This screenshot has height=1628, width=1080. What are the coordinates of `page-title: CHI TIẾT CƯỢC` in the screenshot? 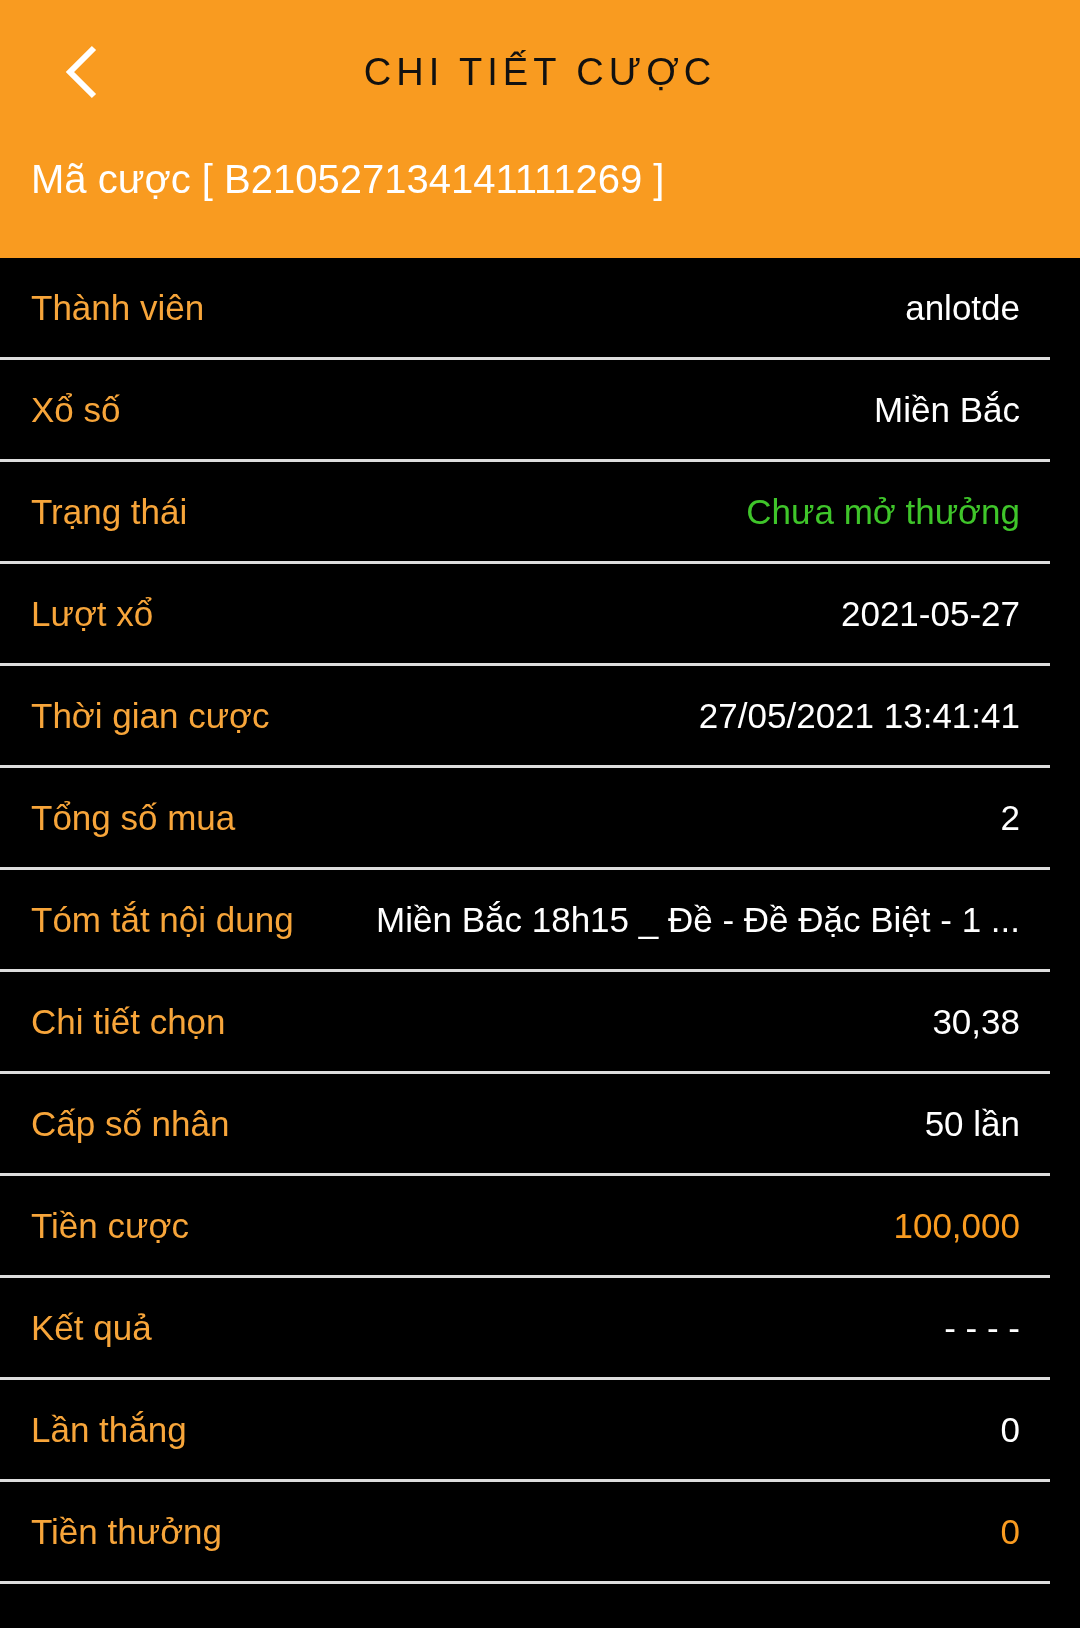 It's located at (540, 72).